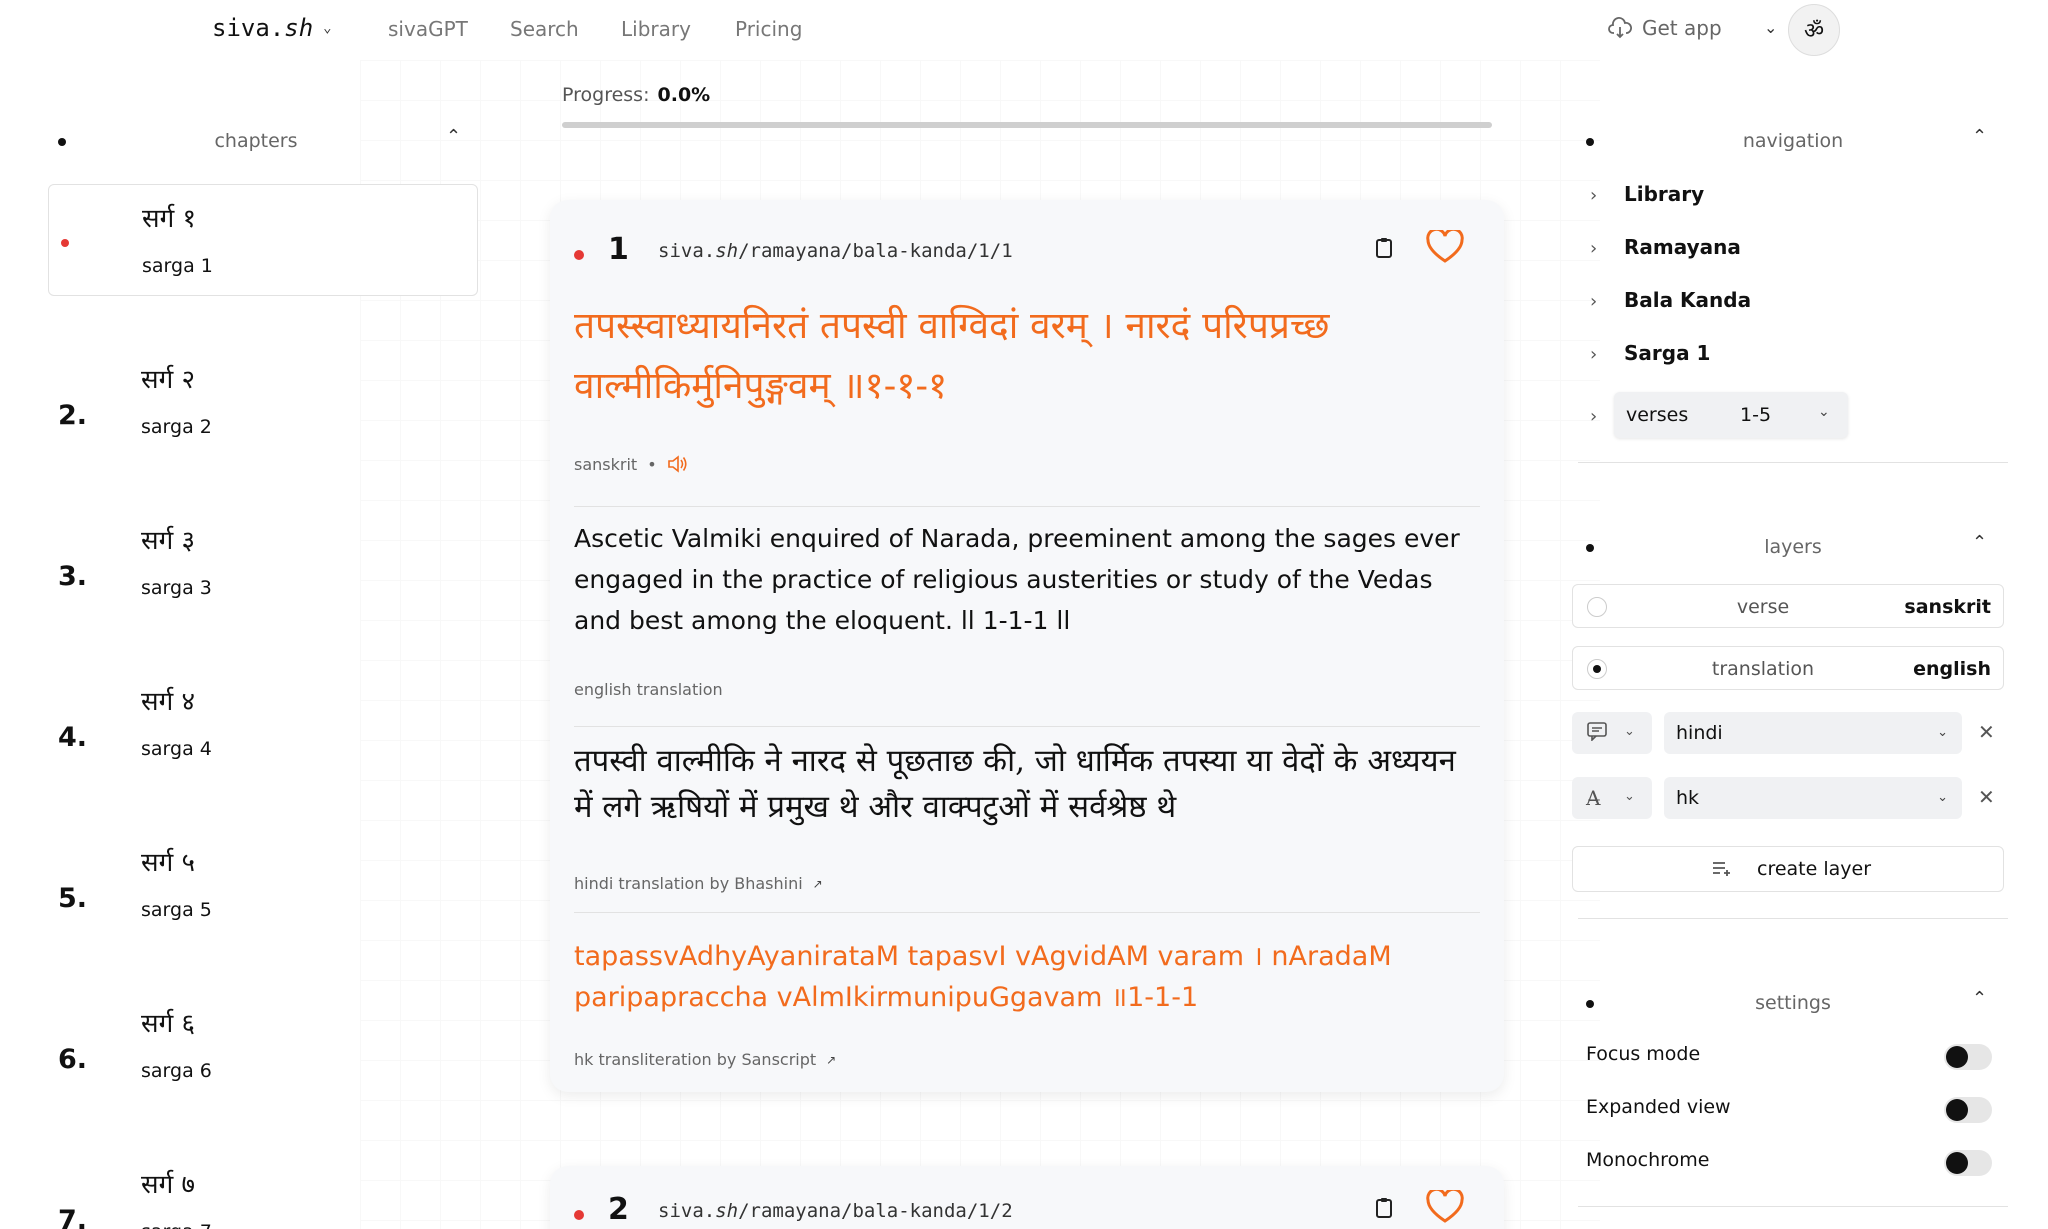 The width and height of the screenshot is (2048, 1229). What do you see at coordinates (263, 885) in the screenshot?
I see `chapter-item-5: 5. सर्ग ५ sarga 5` at bounding box center [263, 885].